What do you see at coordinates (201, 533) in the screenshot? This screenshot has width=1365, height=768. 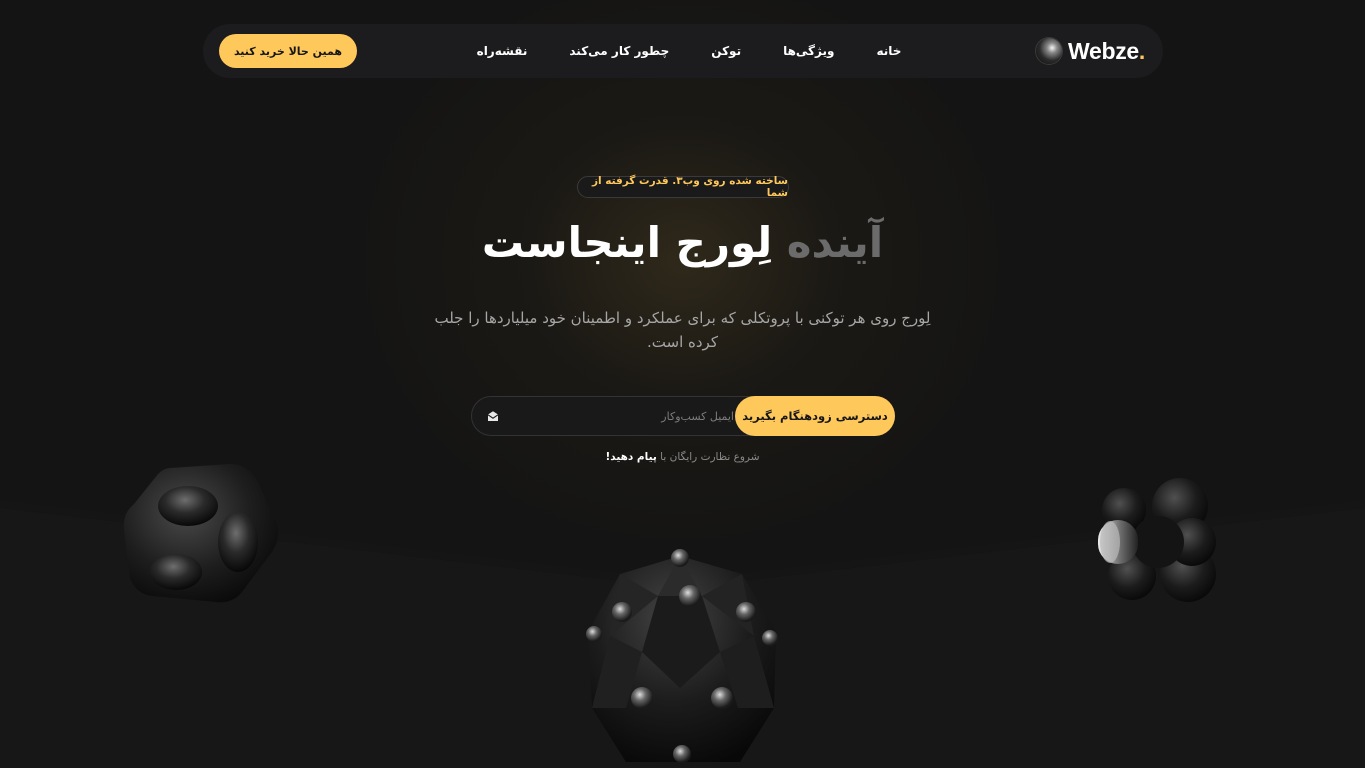 I see `cube-3d-object` at bounding box center [201, 533].